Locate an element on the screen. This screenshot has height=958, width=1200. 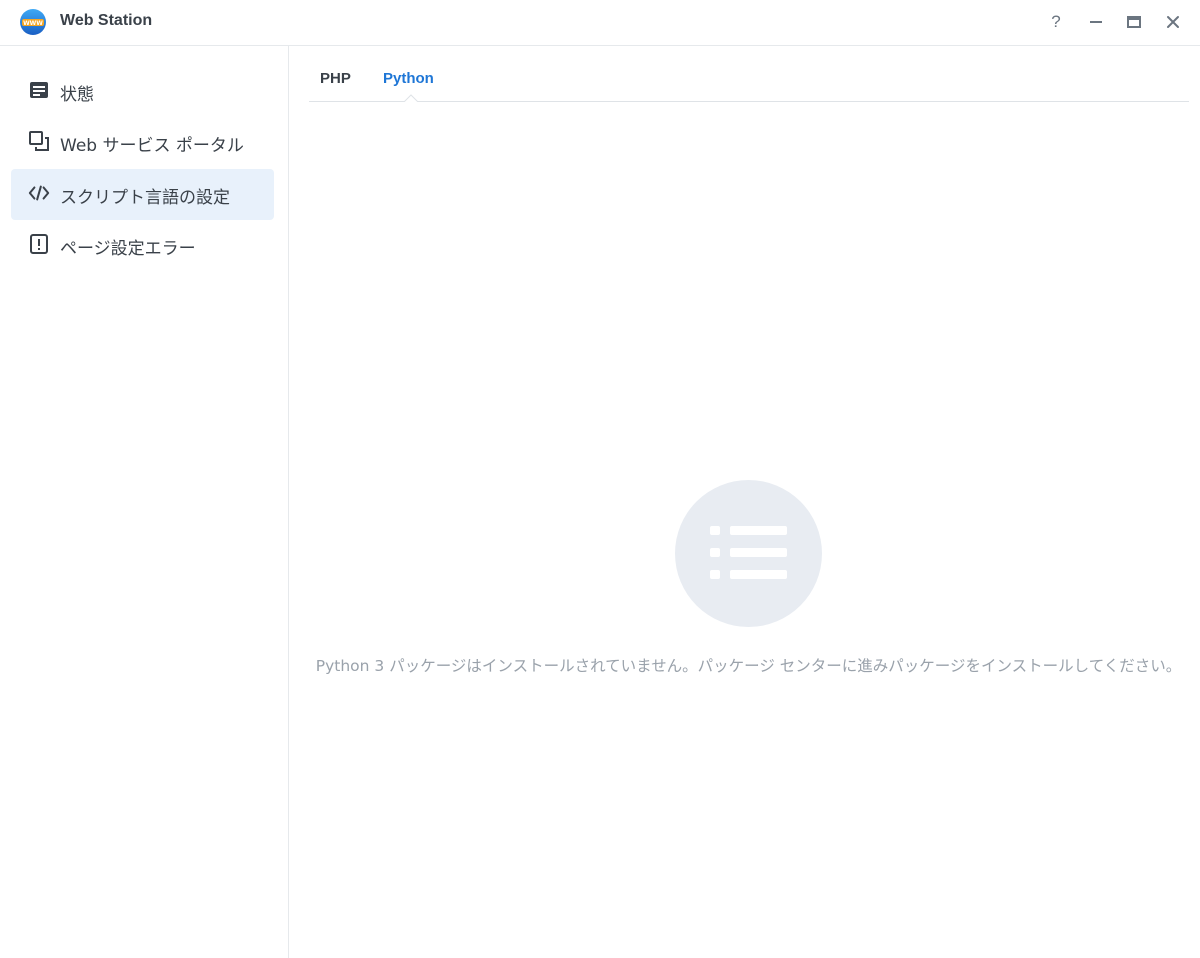
maximize-button is located at coordinates (1134, 22).